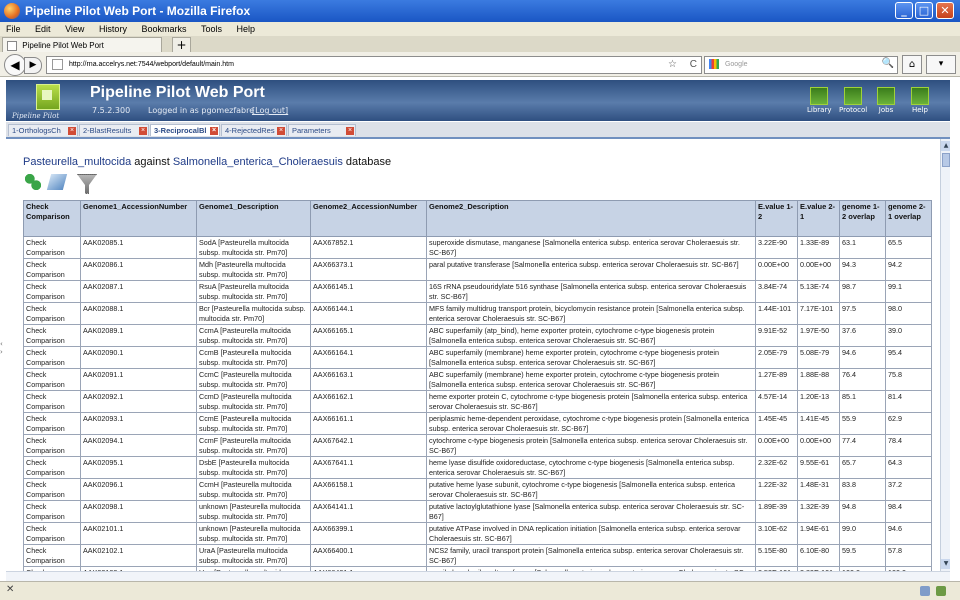  What do you see at coordinates (946, 160) in the screenshot?
I see `scroll-thumb` at bounding box center [946, 160].